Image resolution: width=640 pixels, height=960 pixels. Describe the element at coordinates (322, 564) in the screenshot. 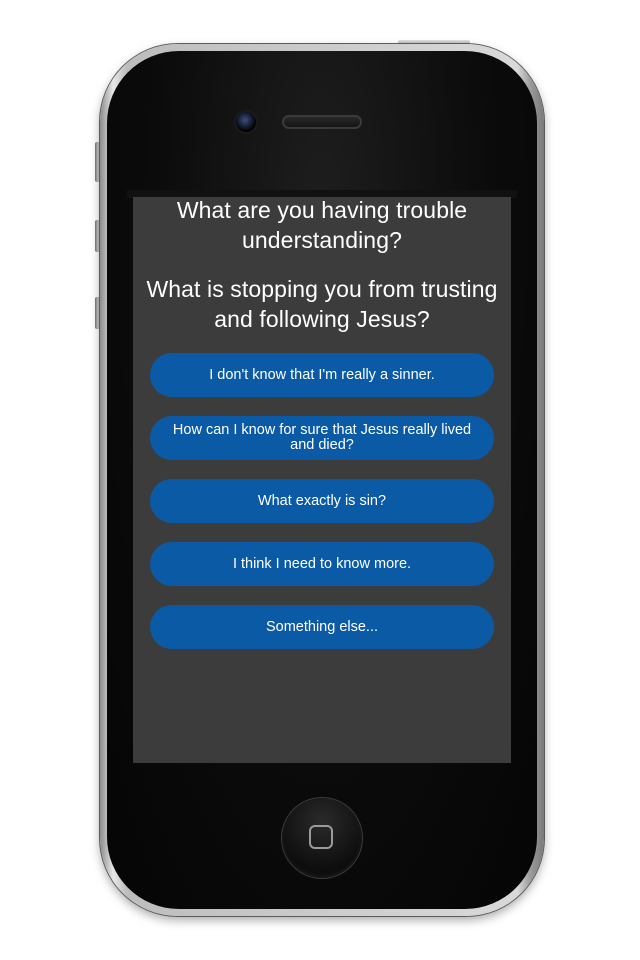

I see `option-know-more-button: I think I need to know more.` at that location.